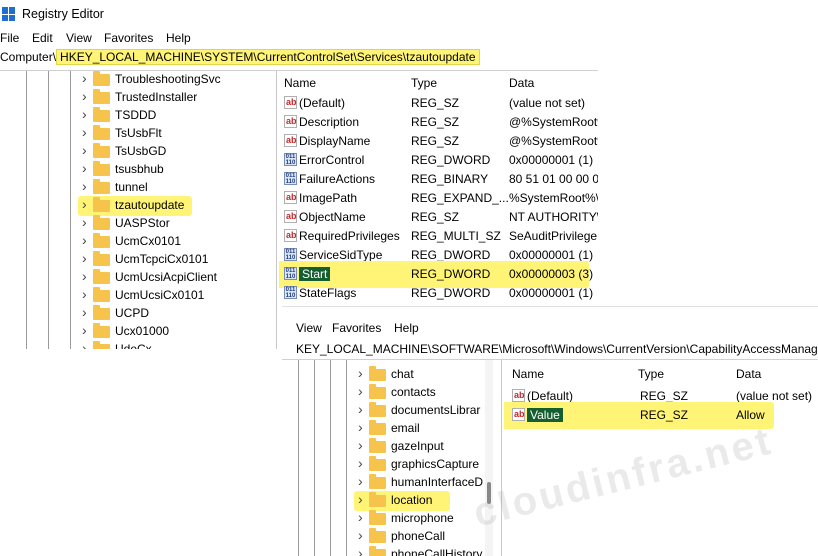 Image resolution: width=818 pixels, height=556 pixels. What do you see at coordinates (139, 169) in the screenshot?
I see `tree-key-label: tsusbhub` at bounding box center [139, 169].